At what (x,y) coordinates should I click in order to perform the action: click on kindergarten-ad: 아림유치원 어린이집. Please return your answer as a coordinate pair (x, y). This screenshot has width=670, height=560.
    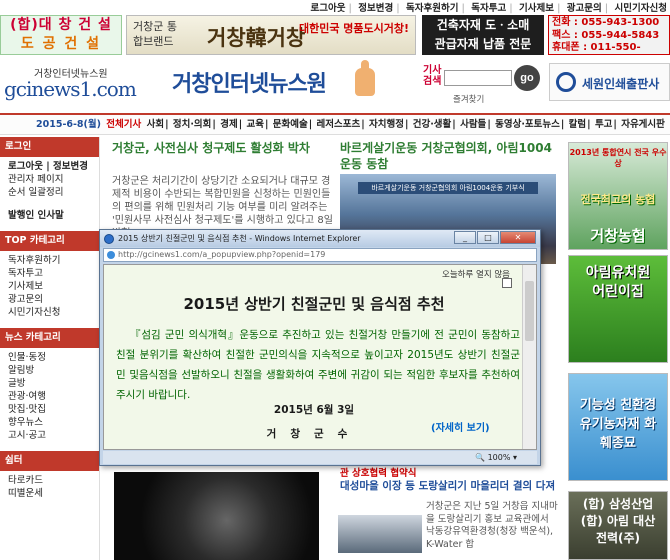
    Looking at the image, I should click on (618, 309).